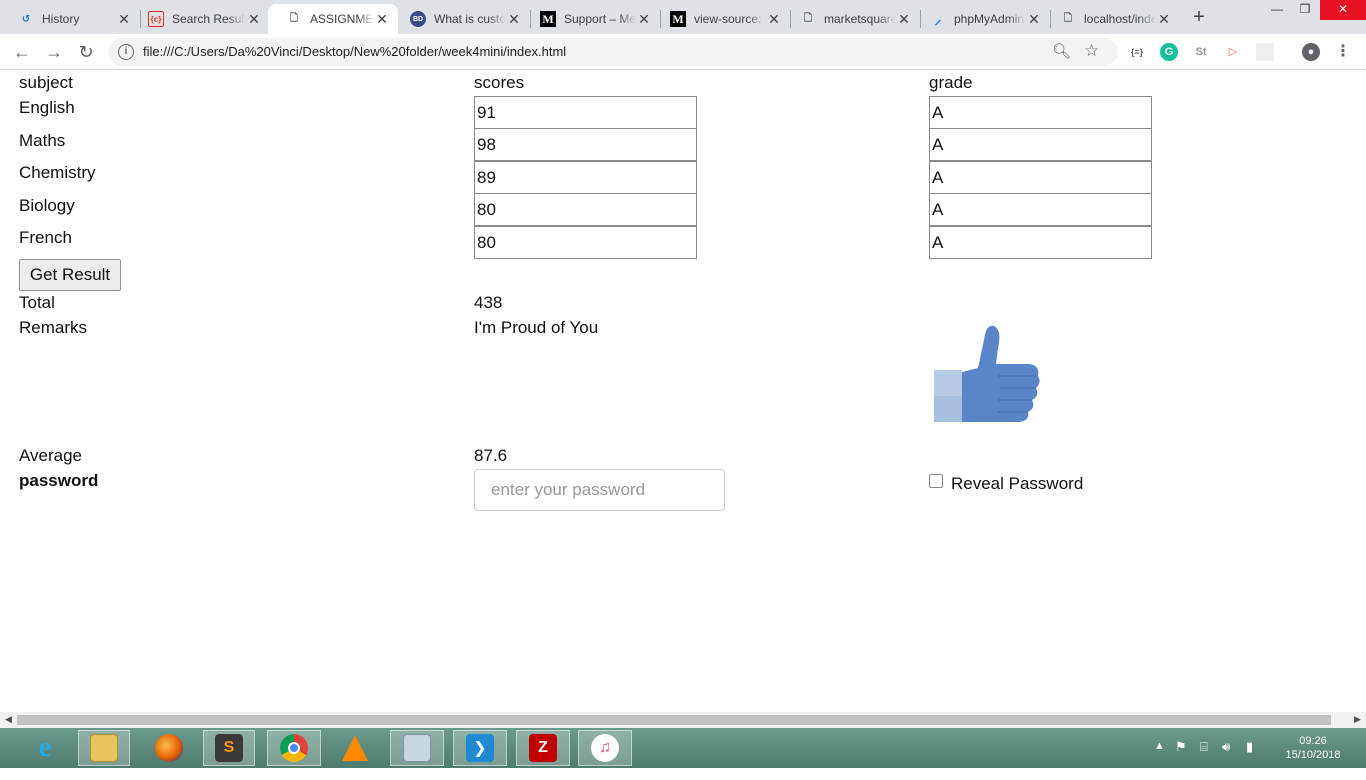 Image resolution: width=1366 pixels, height=780 pixels. I want to click on tab-title: ASSIGNMENT, so click(342, 19).